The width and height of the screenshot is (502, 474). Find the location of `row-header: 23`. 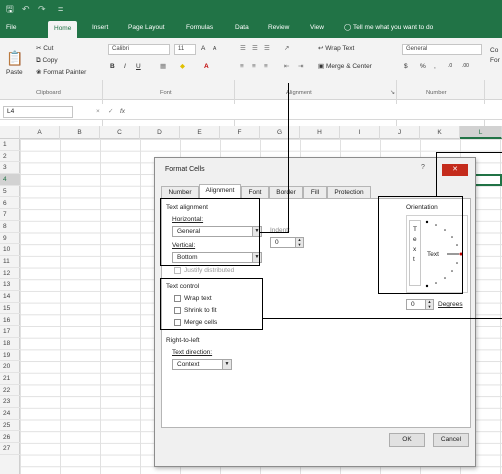

row-header: 23 is located at coordinates (10, 402).